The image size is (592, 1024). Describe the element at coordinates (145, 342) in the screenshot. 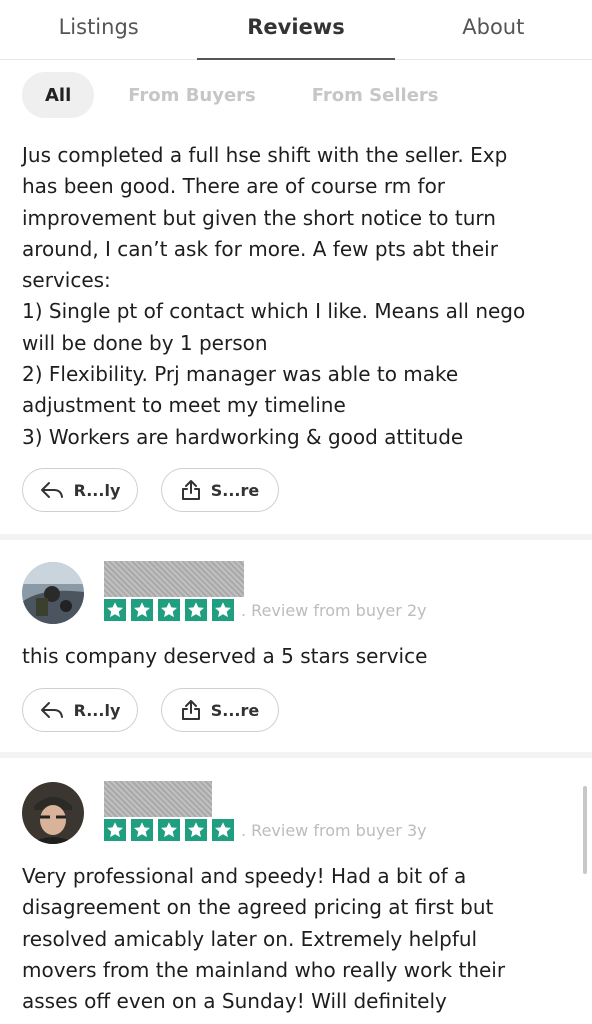

I see `review-line: will be done by 1 person` at that location.